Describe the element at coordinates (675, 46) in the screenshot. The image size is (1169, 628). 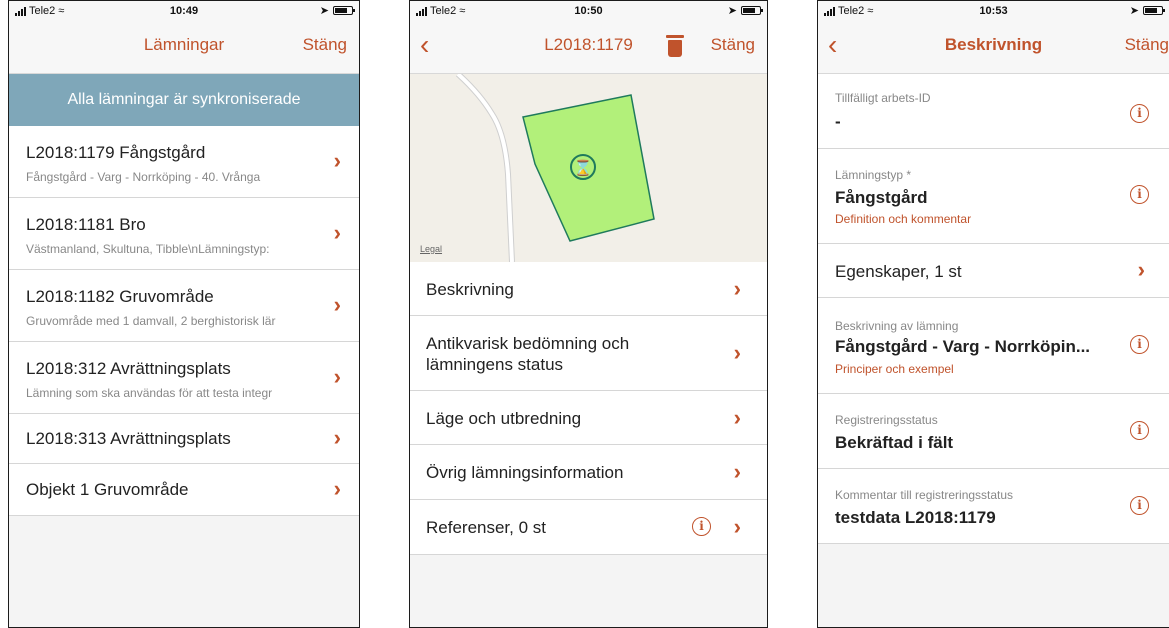
I see `trash-icon` at that location.